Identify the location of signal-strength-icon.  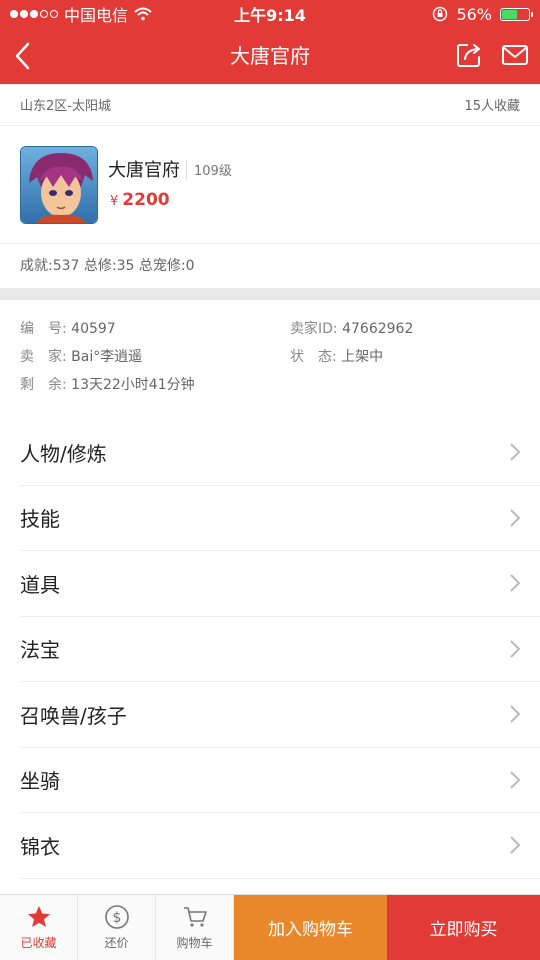
(34, 14).